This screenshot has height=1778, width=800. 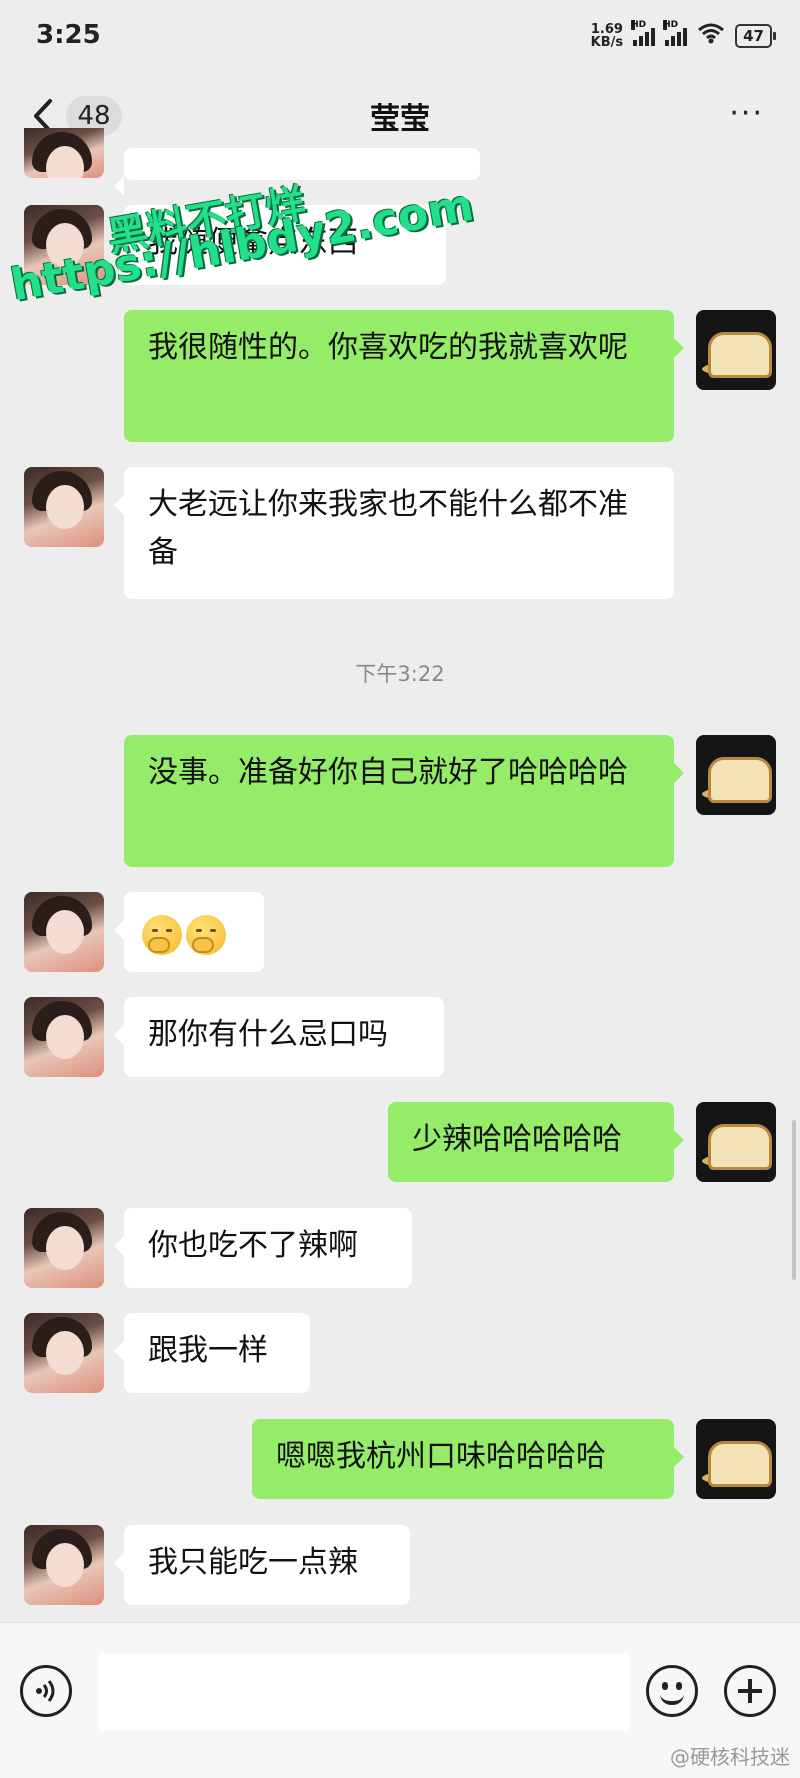 I want to click on wifi-icon, so click(x=711, y=36).